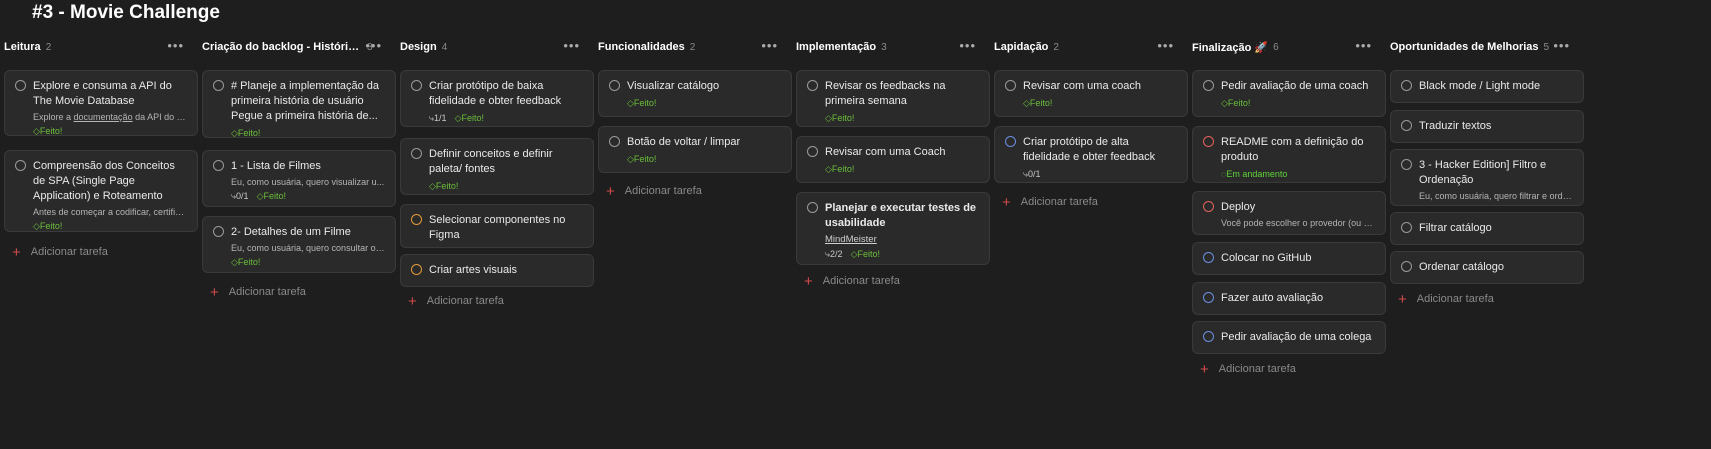 Image resolution: width=1711 pixels, height=449 pixels. Describe the element at coordinates (1487, 228) in the screenshot. I see `task-card: Filtrar catálogo` at that location.